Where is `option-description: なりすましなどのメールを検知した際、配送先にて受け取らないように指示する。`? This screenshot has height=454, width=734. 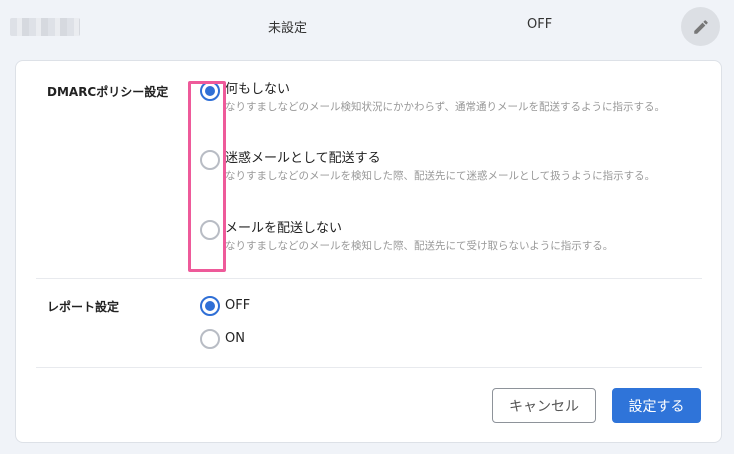
option-description: なりすましなどのメールを検知した際、配送先にて受け取らないように指示する。 is located at coordinates (419, 246).